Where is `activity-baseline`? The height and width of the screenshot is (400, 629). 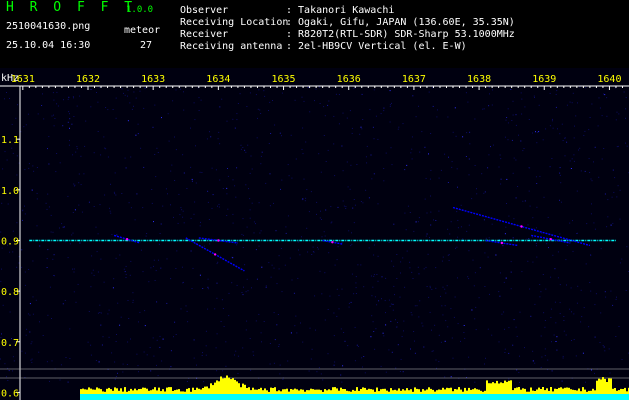
activity-baseline is located at coordinates (354, 397).